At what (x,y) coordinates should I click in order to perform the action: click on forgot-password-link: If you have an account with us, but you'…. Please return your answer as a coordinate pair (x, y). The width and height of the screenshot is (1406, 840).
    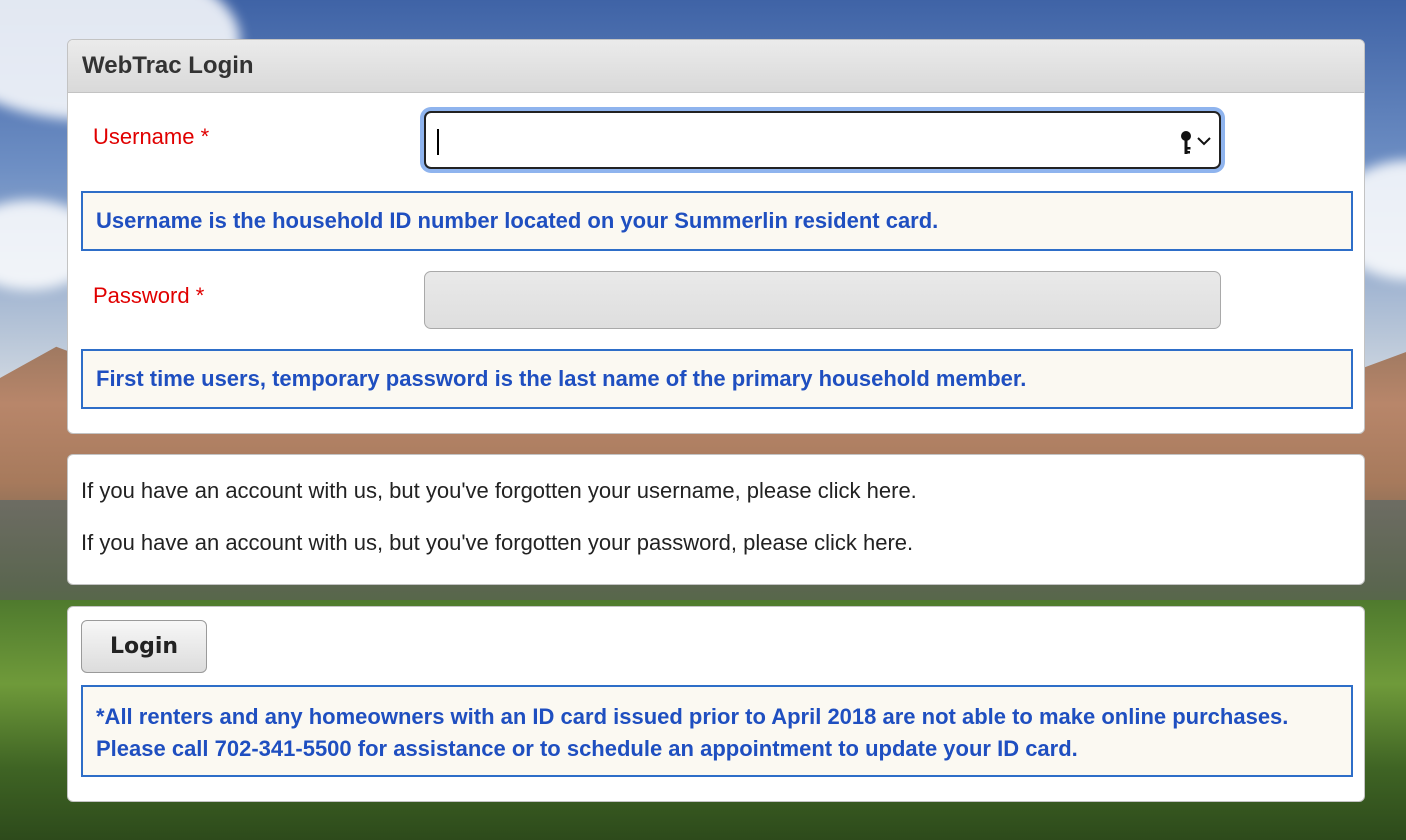
    Looking at the image, I should click on (497, 543).